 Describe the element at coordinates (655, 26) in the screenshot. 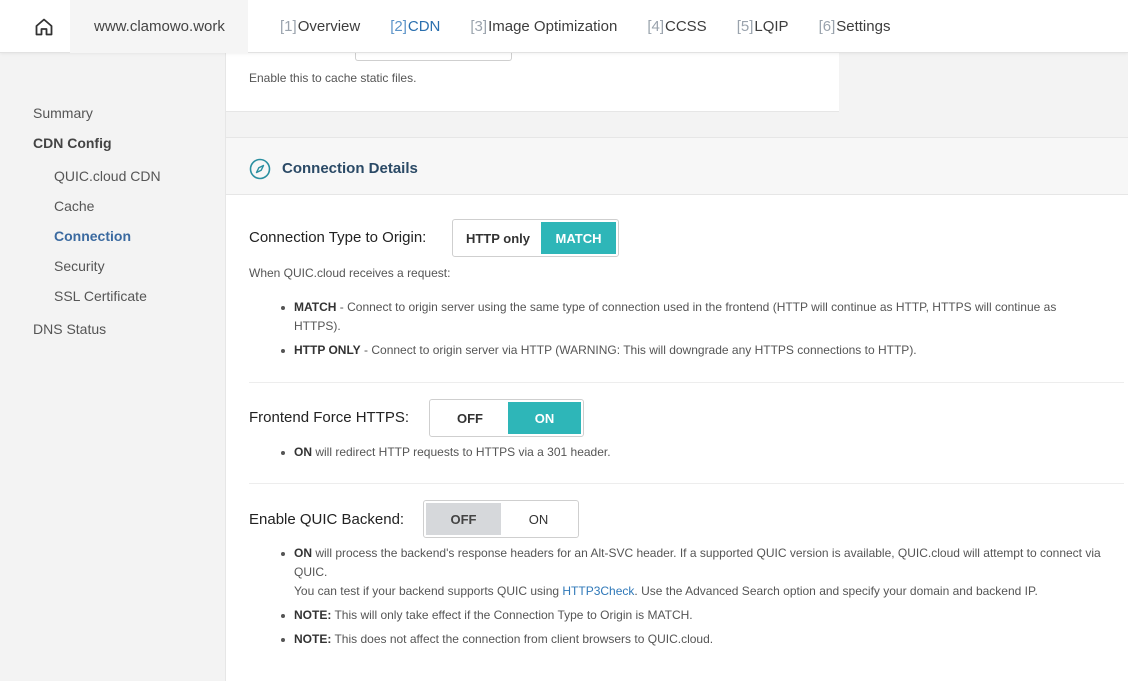

I see `tab-number: [4]` at that location.